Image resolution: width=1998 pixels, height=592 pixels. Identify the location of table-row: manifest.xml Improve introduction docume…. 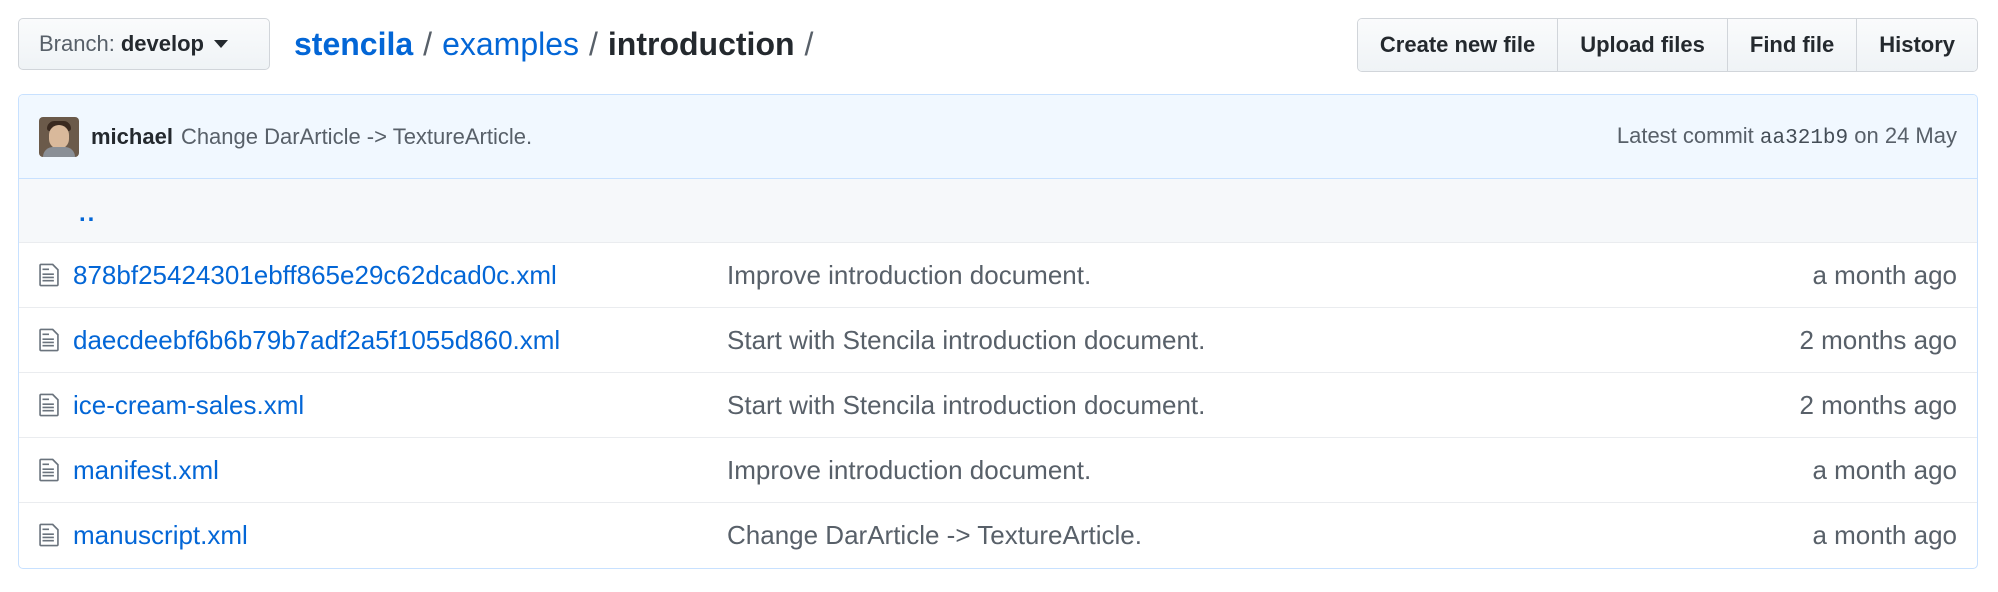
(998, 470).